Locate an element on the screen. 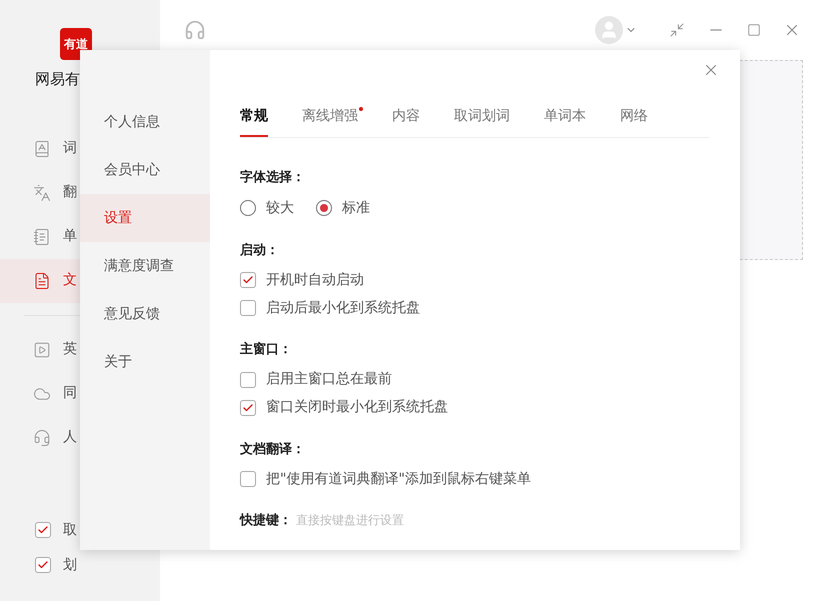  option-label: 启用主窗口总在最前 is located at coordinates (329, 379).